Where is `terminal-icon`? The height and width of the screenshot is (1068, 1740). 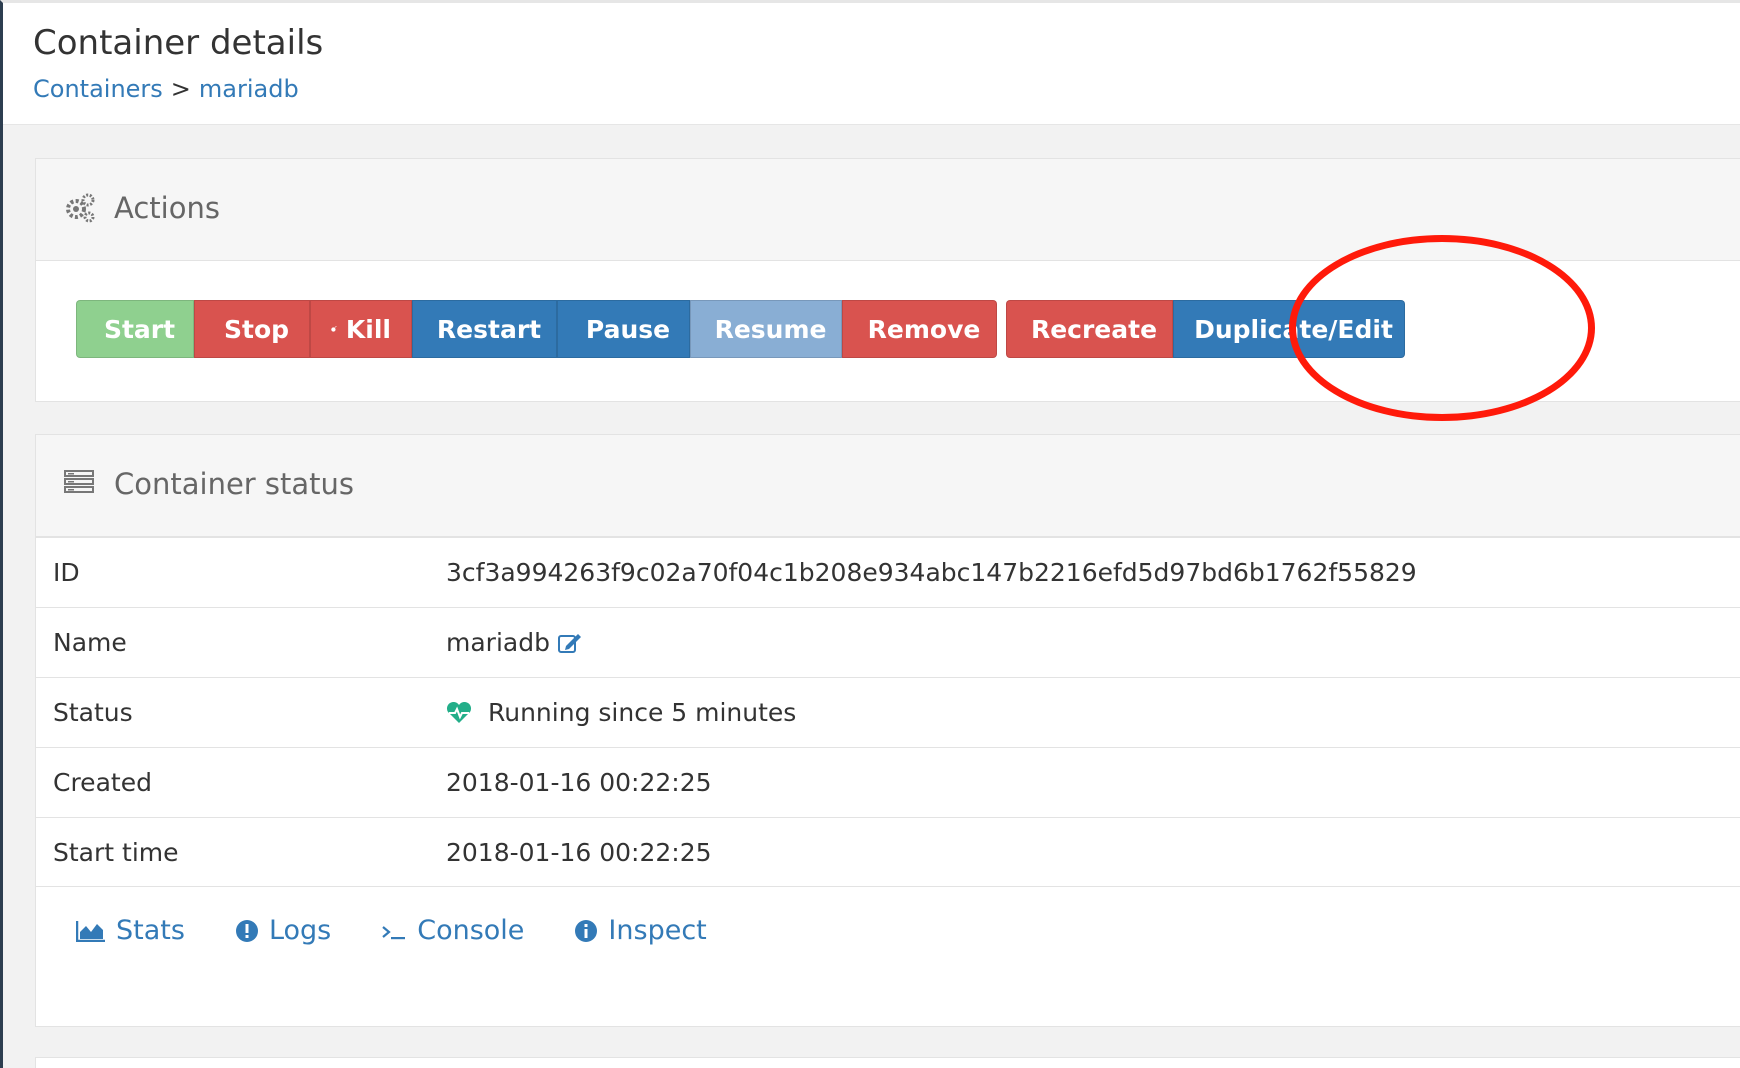 terminal-icon is located at coordinates (394, 932).